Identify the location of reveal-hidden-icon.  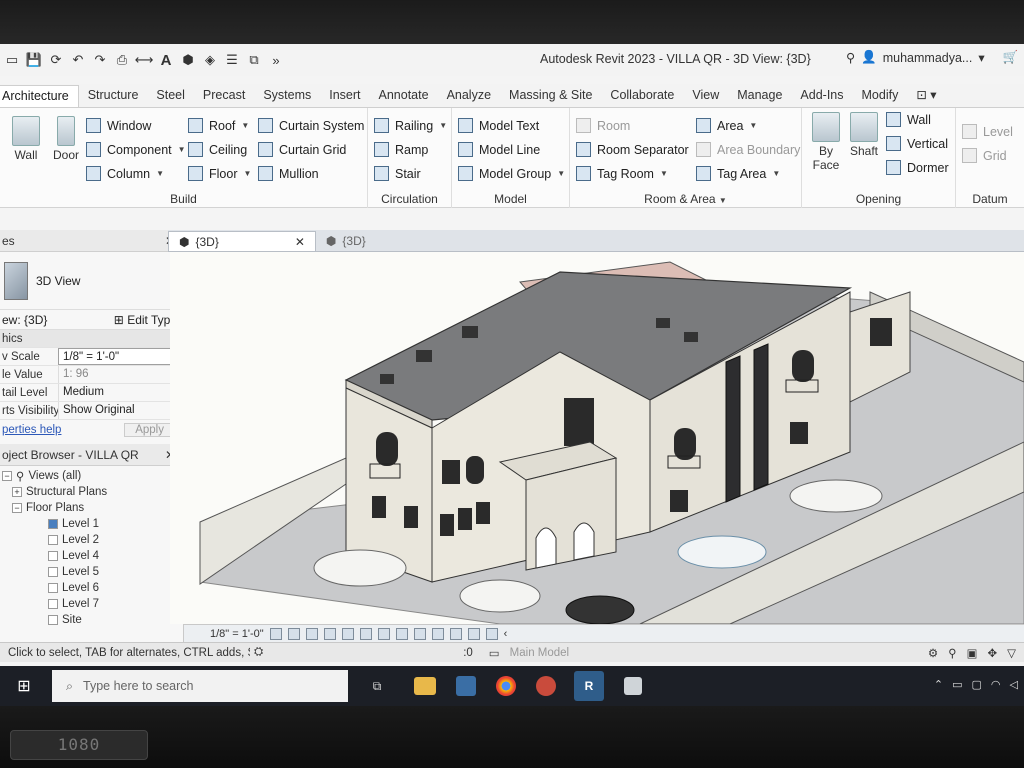
(437, 633).